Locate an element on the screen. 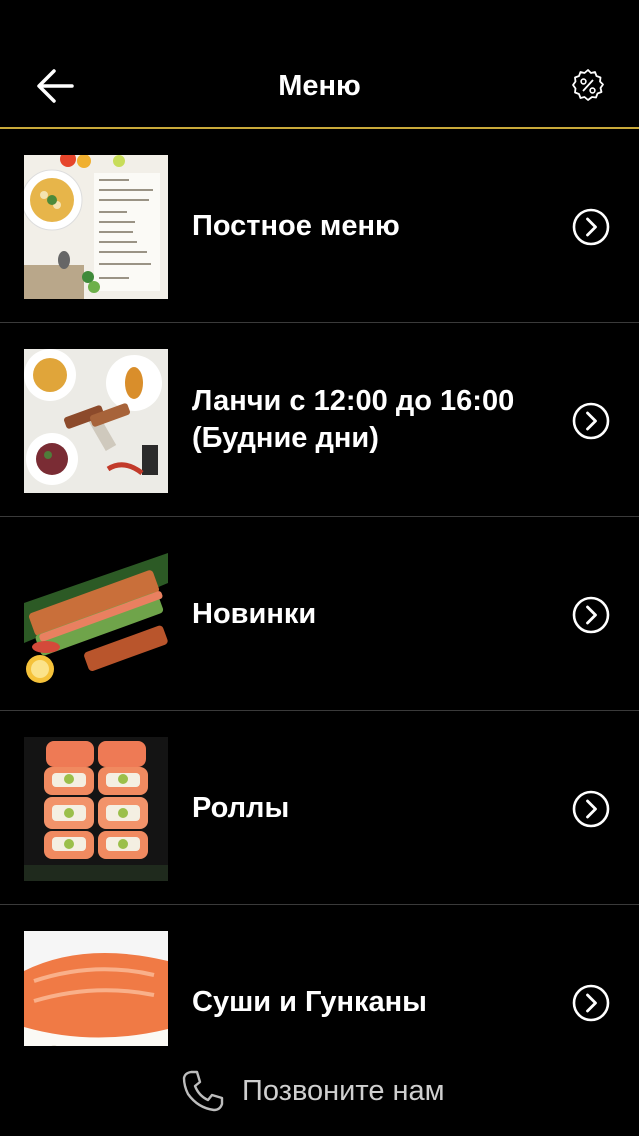 This screenshot has height=1136, width=639. lunch-dishes-photo is located at coordinates (96, 421).